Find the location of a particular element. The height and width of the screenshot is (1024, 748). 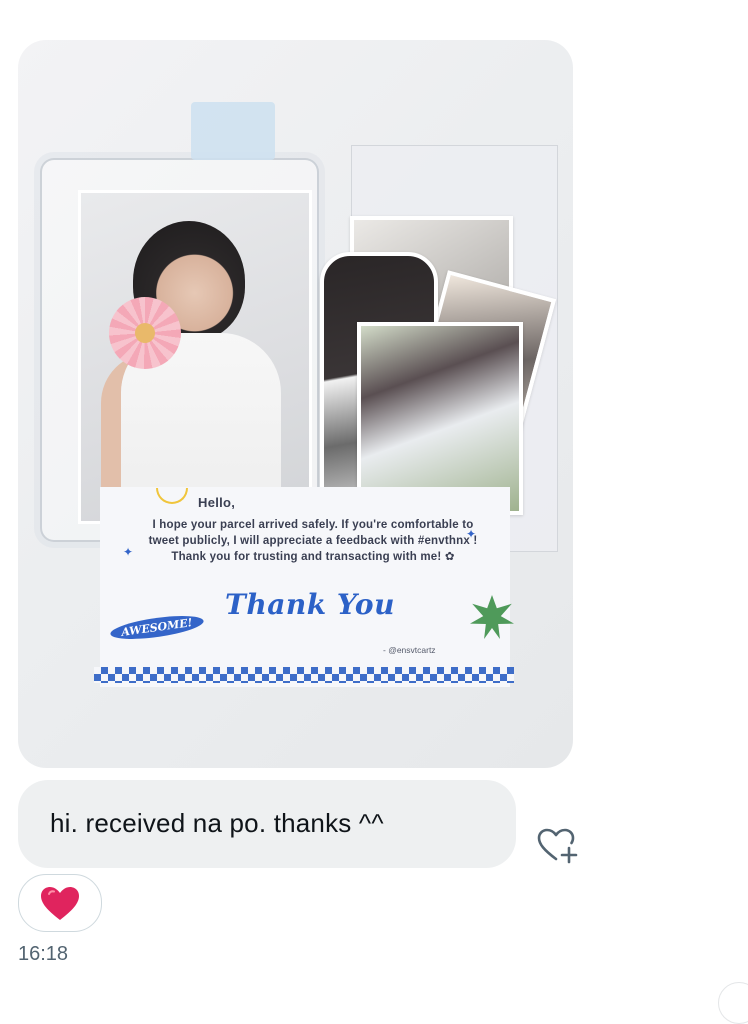

red-heart-icon is located at coordinates (60, 903).